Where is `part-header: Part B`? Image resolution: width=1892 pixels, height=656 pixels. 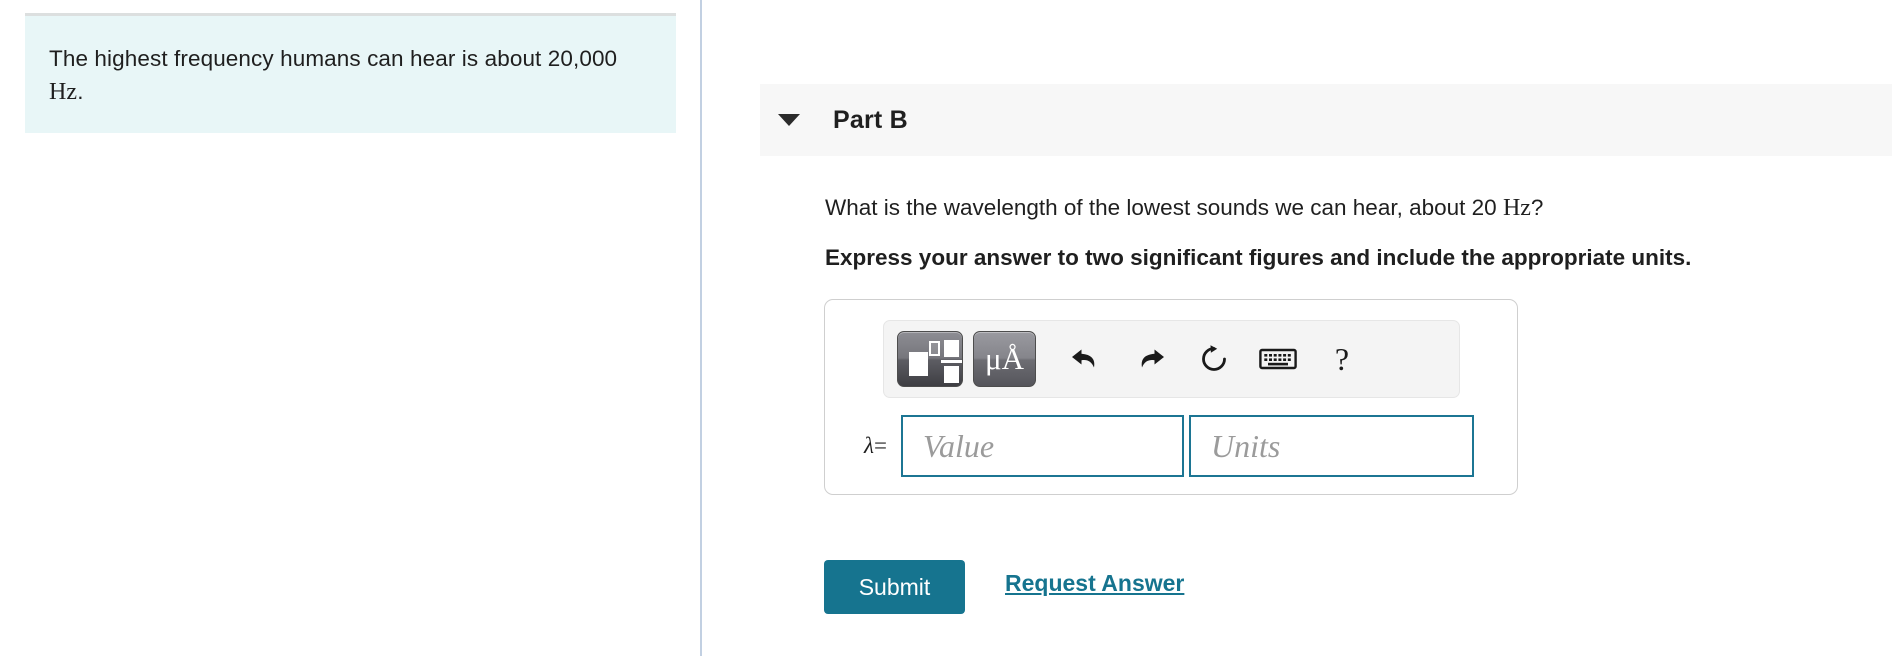
part-header: Part B is located at coordinates (1326, 120).